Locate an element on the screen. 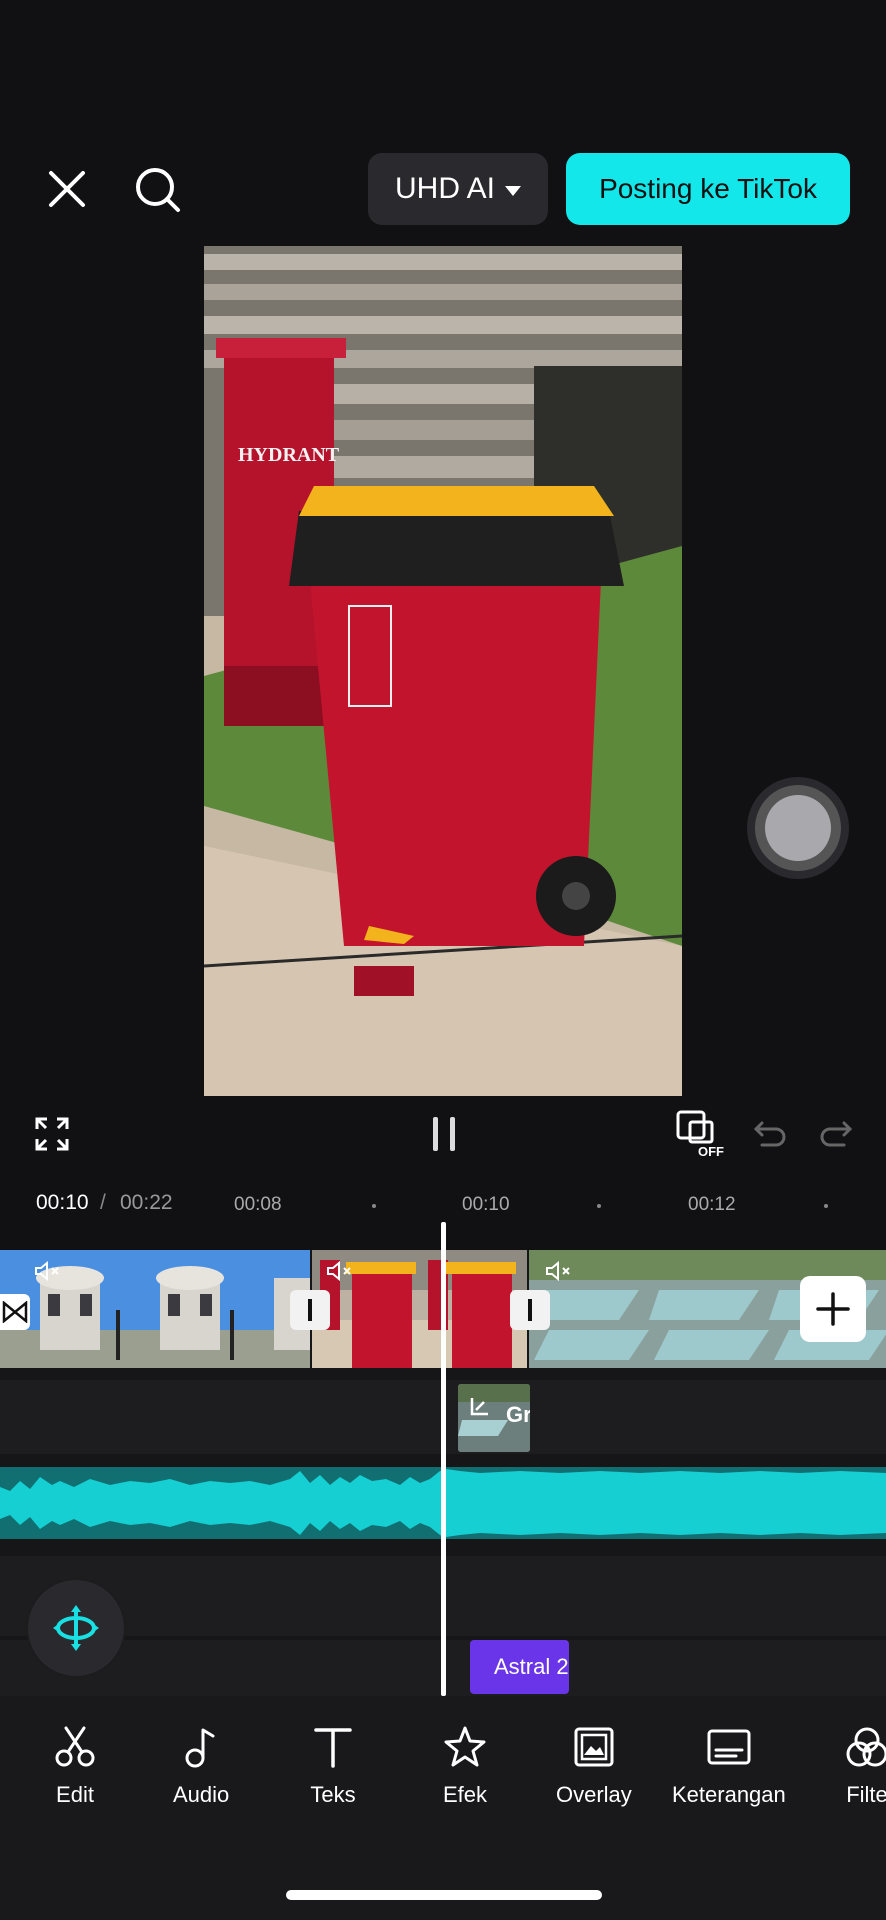 The width and height of the screenshot is (886, 1920). effects-star-icon is located at coordinates (465, 1746).